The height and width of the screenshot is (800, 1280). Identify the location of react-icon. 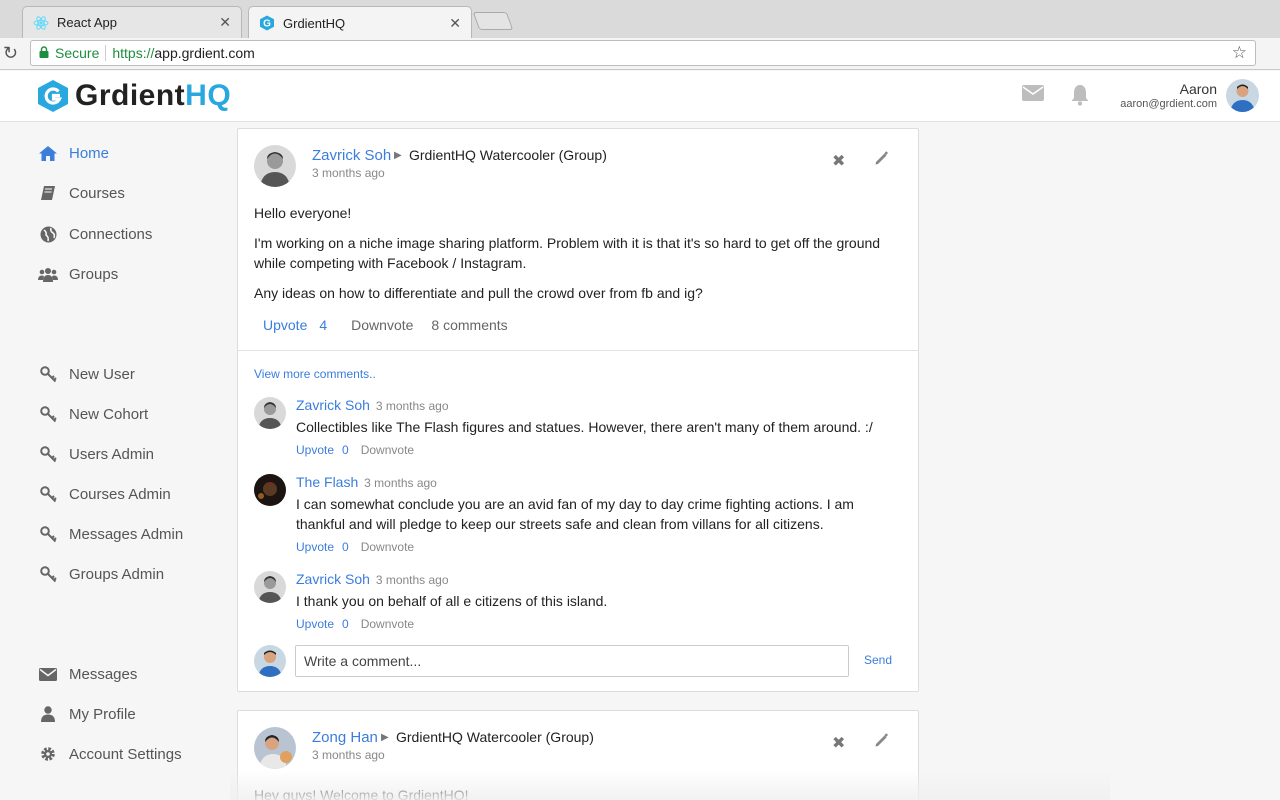
(41, 22).